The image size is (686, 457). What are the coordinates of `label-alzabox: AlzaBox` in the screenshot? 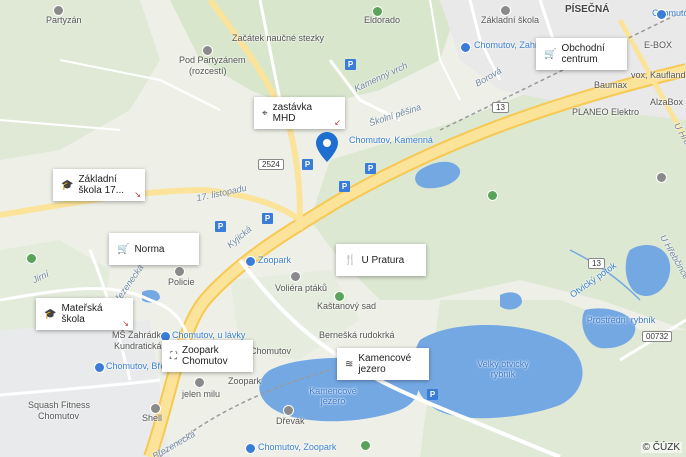 It's located at (667, 102).